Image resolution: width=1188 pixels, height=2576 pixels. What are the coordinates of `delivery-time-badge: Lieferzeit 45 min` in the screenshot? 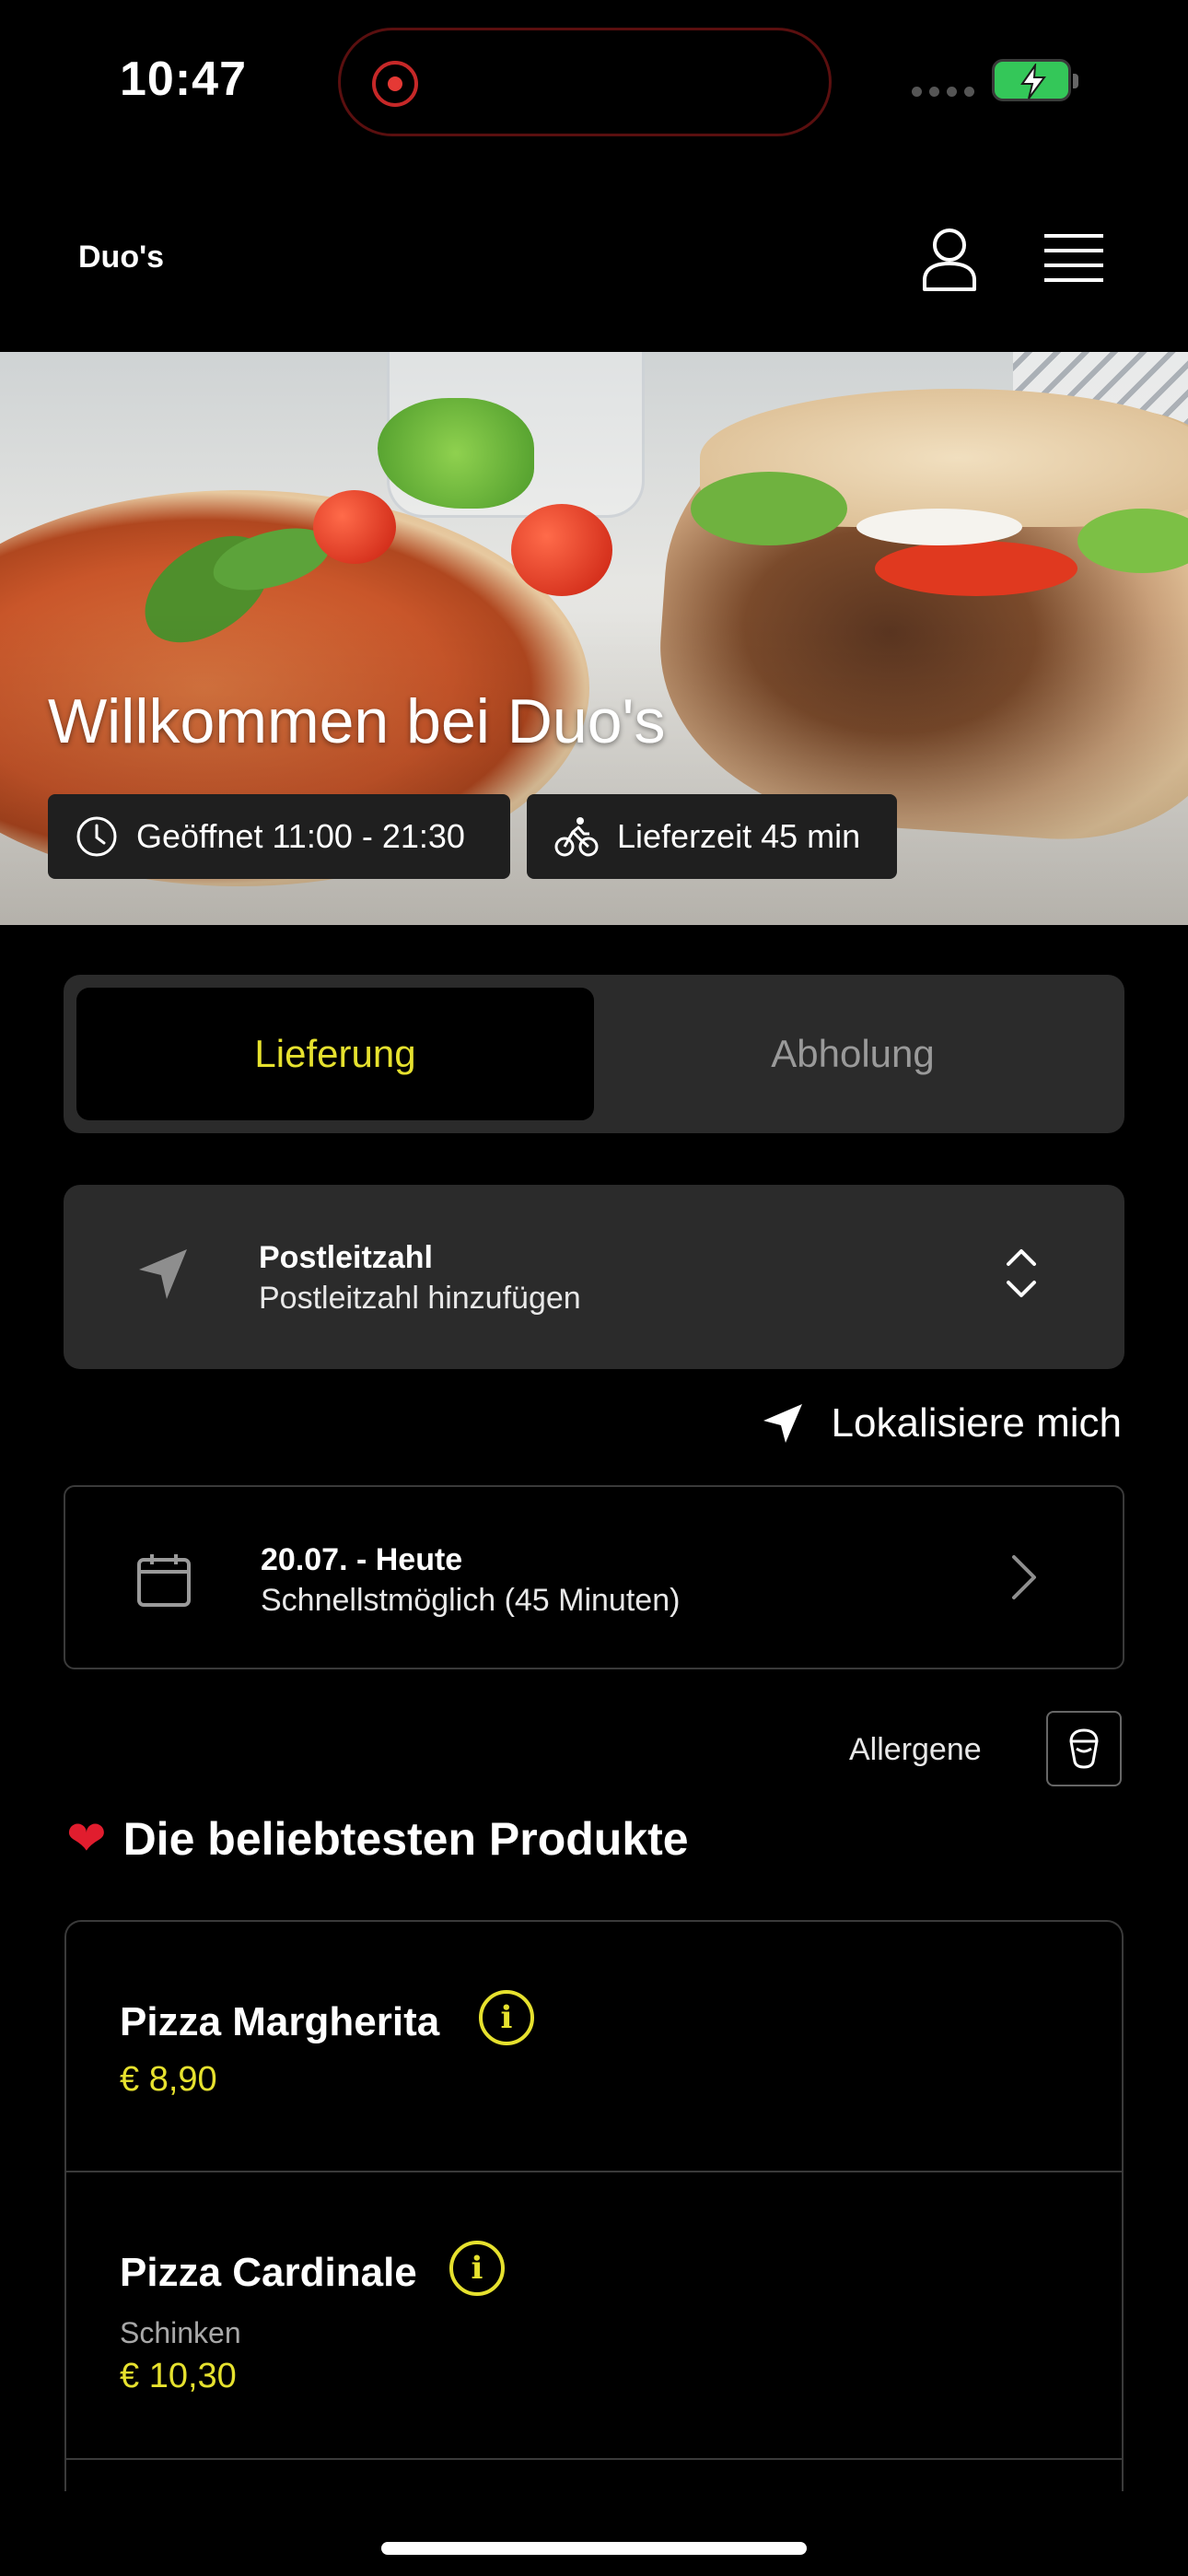 It's located at (712, 837).